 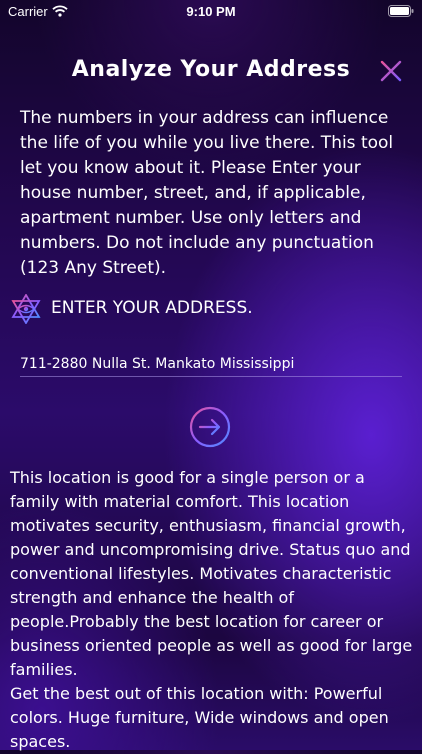 I want to click on close-icon, so click(x=391, y=71).